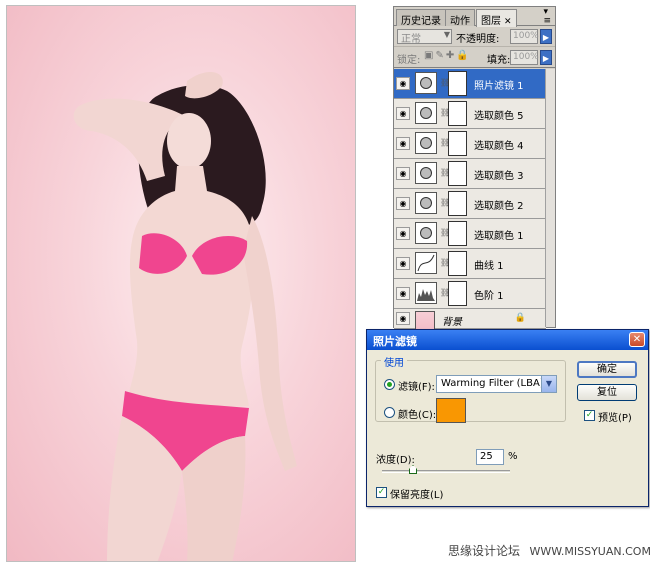  What do you see at coordinates (395, 341) in the screenshot?
I see `dialog-title: 照片滤镜` at bounding box center [395, 341].